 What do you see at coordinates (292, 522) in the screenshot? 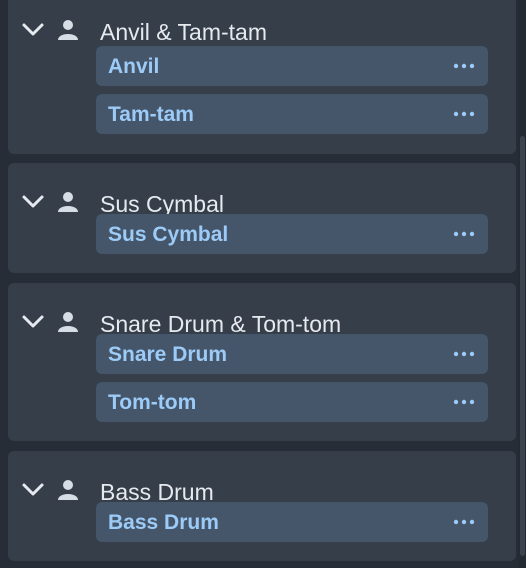
I see `instrument-row: Bass Drum` at bounding box center [292, 522].